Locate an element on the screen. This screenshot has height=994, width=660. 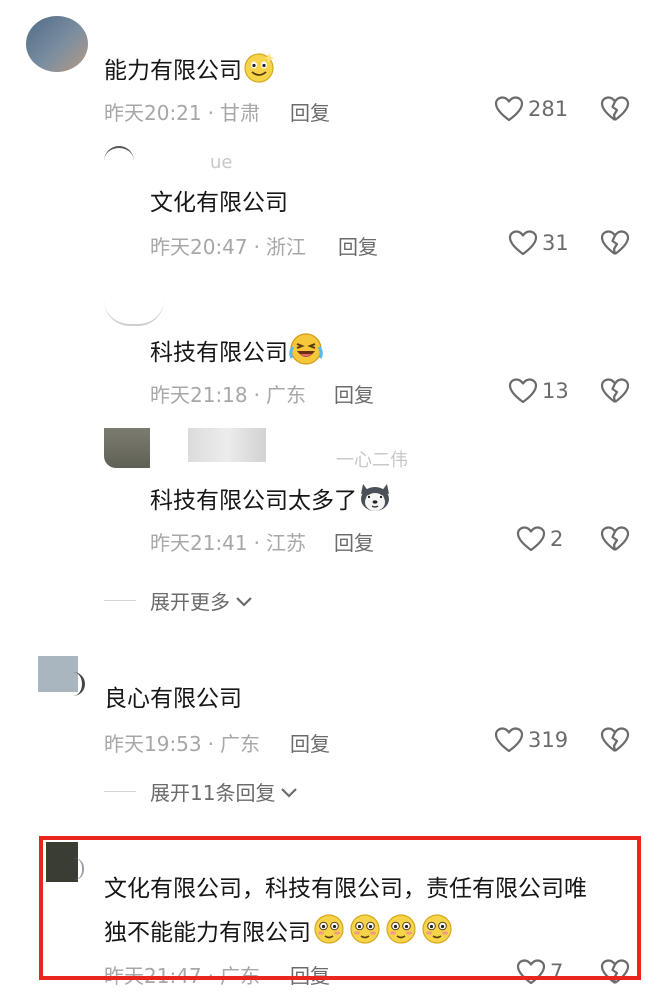
comment-meta: 昨天21:41 · 江苏 is located at coordinates (228, 541).